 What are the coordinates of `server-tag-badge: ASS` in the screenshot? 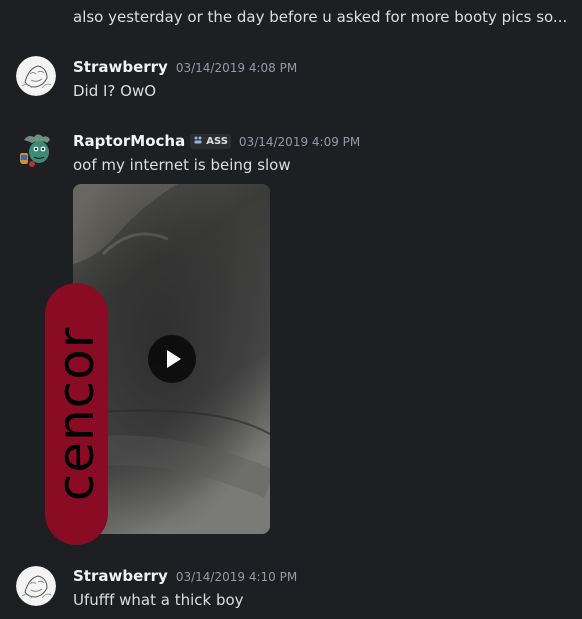 It's located at (210, 141).